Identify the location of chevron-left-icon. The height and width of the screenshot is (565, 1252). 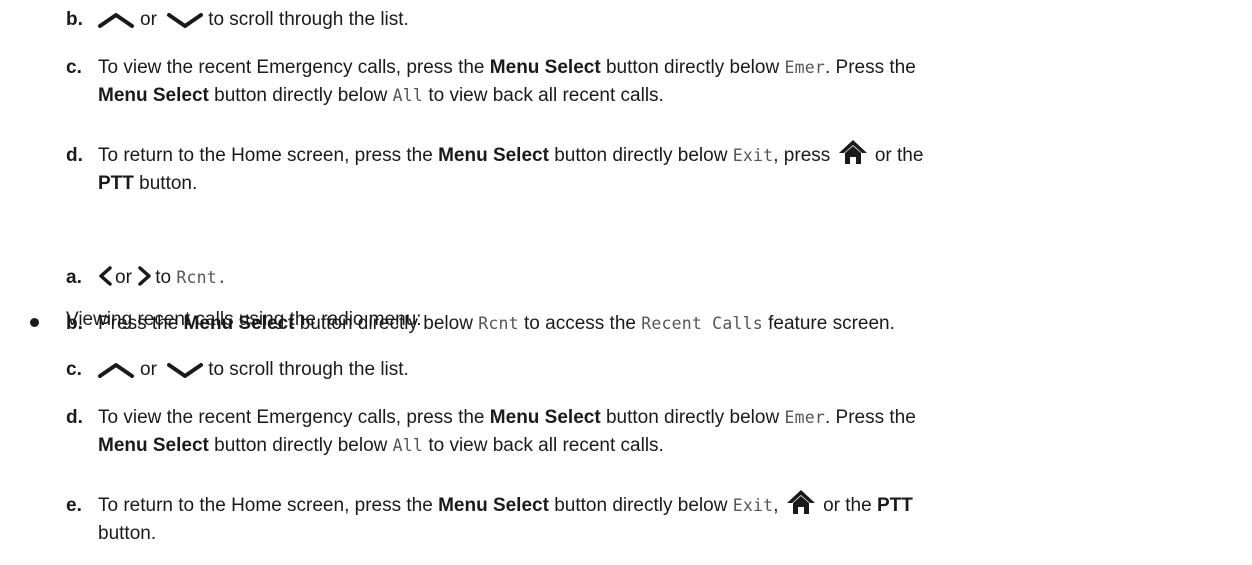
(105, 276).